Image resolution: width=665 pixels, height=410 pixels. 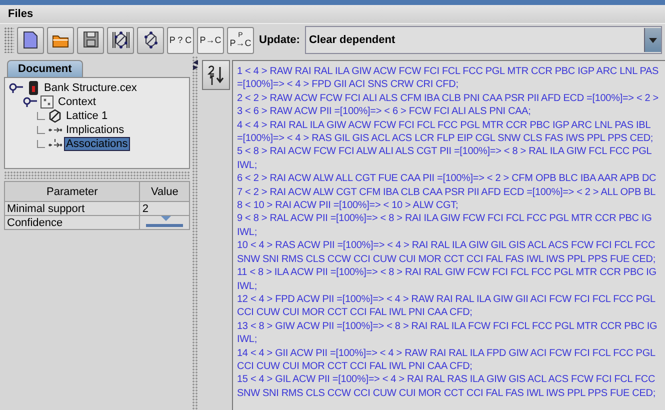 I want to click on rule-line: 15 < 4 > GIL ACW PII =[100%]=> < 4 > RAI RAL RAS ILA GIW GIS ACL ACS FCW FCI FCL FCC, so click(x=446, y=380).